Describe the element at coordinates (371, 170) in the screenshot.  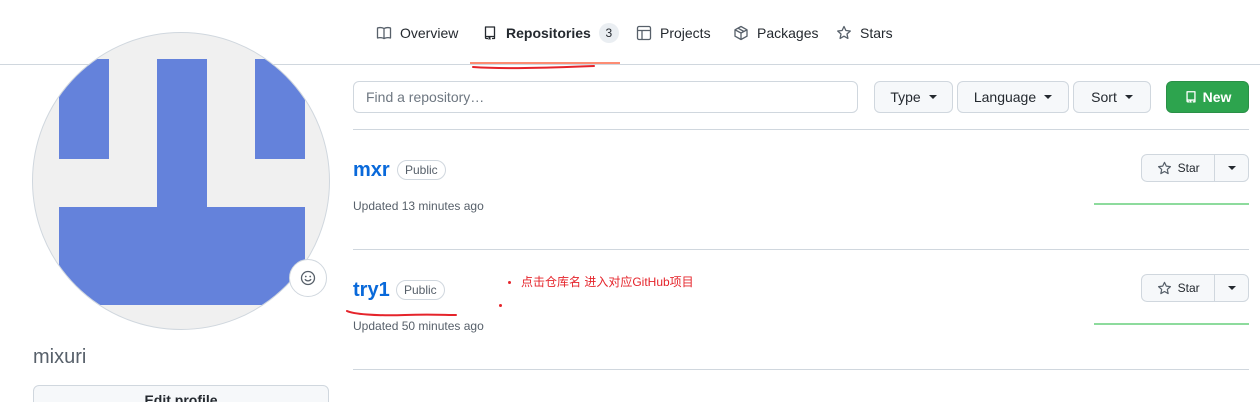
I see `repo-name-link: mxr` at that location.